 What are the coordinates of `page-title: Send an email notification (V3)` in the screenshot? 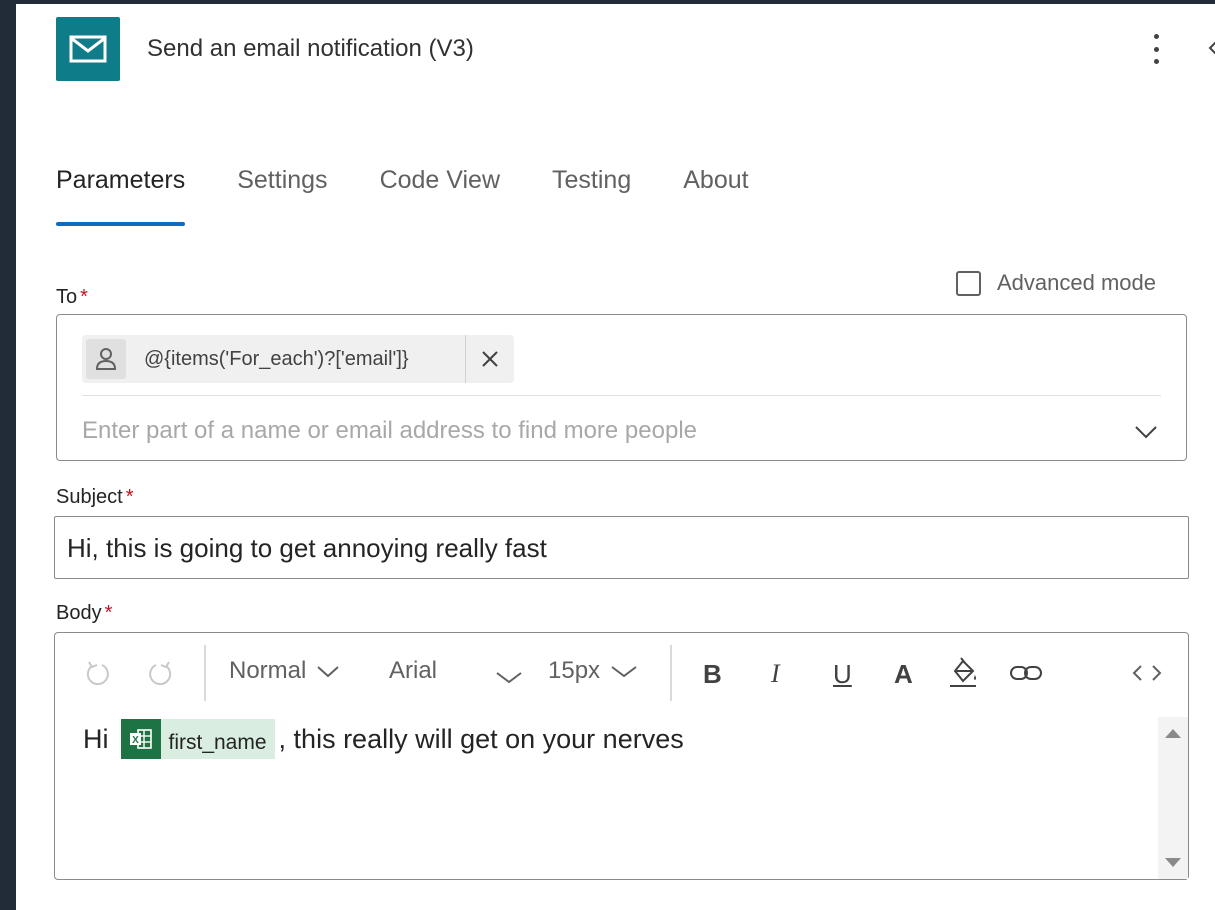 It's located at (310, 48).